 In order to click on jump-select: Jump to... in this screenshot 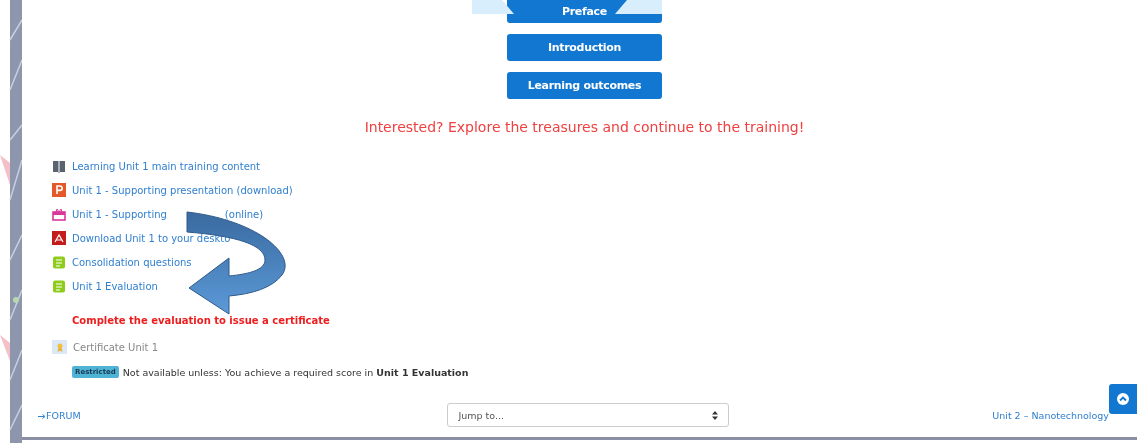, I will do `click(588, 415)`.